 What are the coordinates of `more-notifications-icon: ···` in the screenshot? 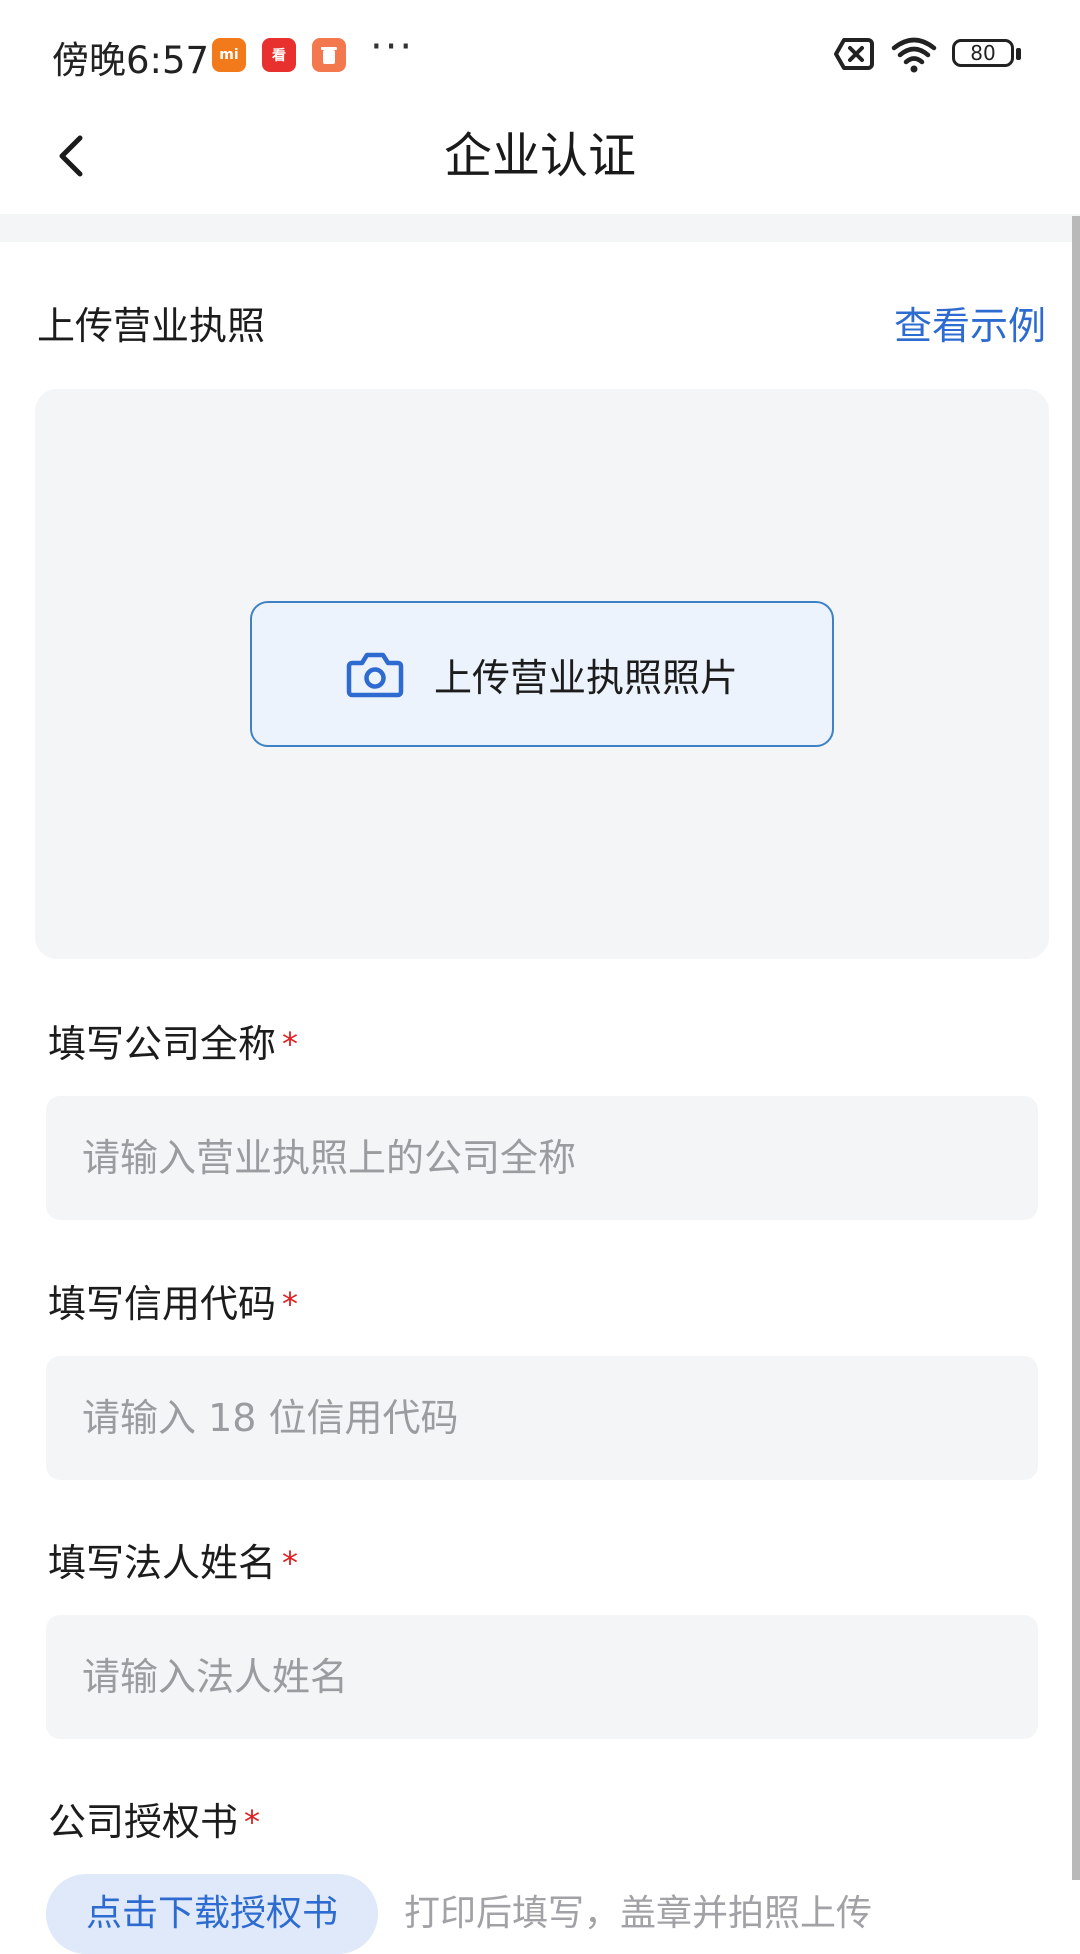 It's located at (392, 47).